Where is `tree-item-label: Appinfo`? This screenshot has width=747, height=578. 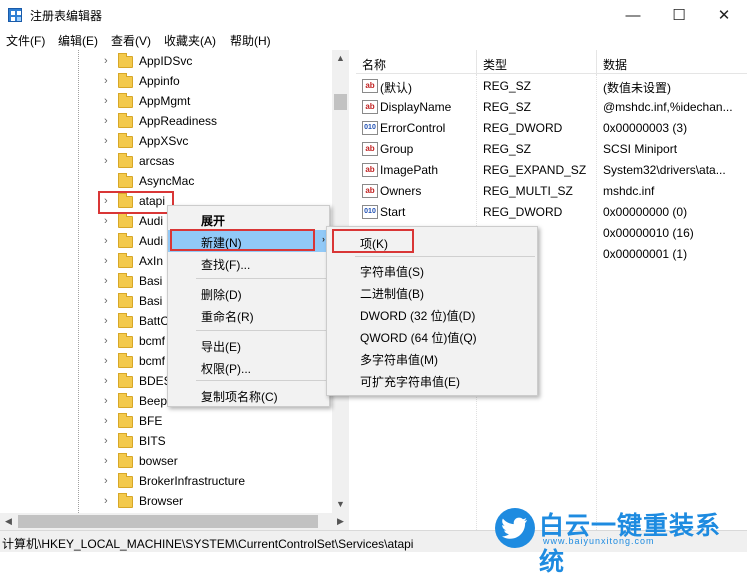 tree-item-label: Appinfo is located at coordinates (159, 81).